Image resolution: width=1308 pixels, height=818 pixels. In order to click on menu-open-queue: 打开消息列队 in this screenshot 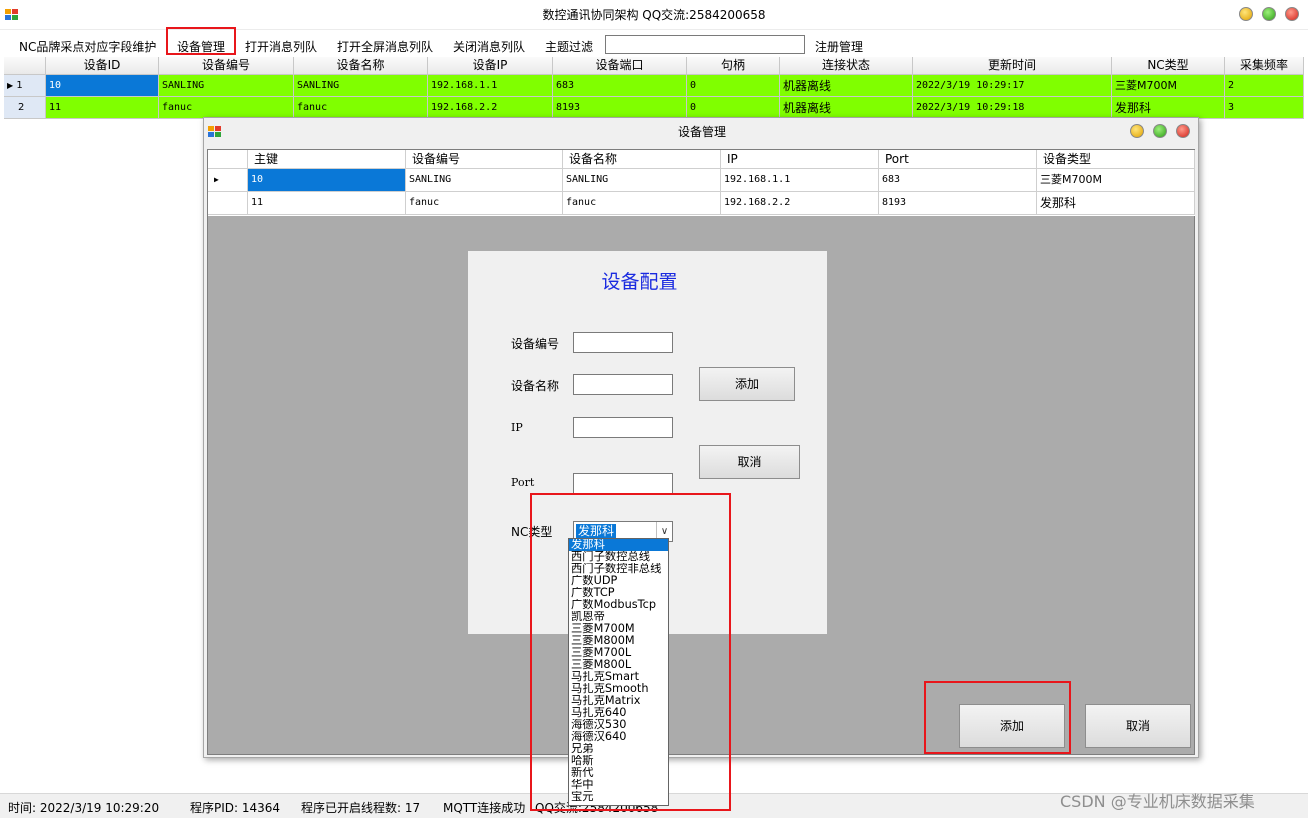, I will do `click(281, 46)`.